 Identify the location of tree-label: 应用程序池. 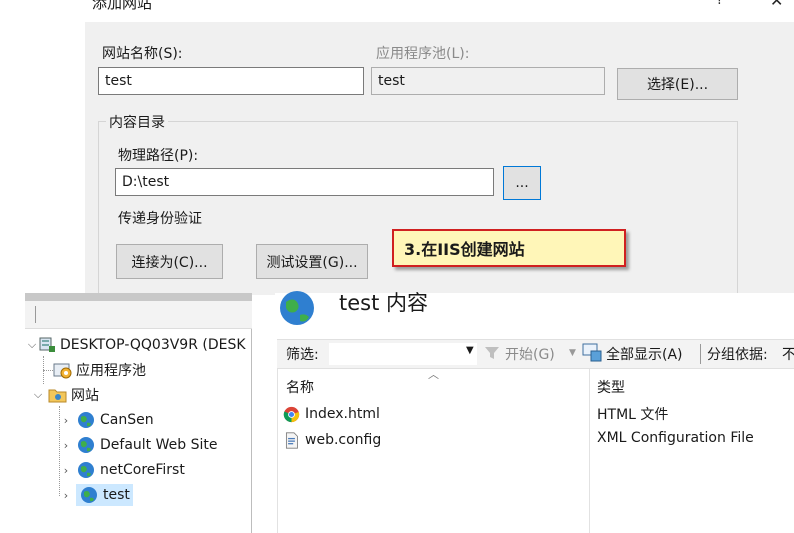
(111, 371).